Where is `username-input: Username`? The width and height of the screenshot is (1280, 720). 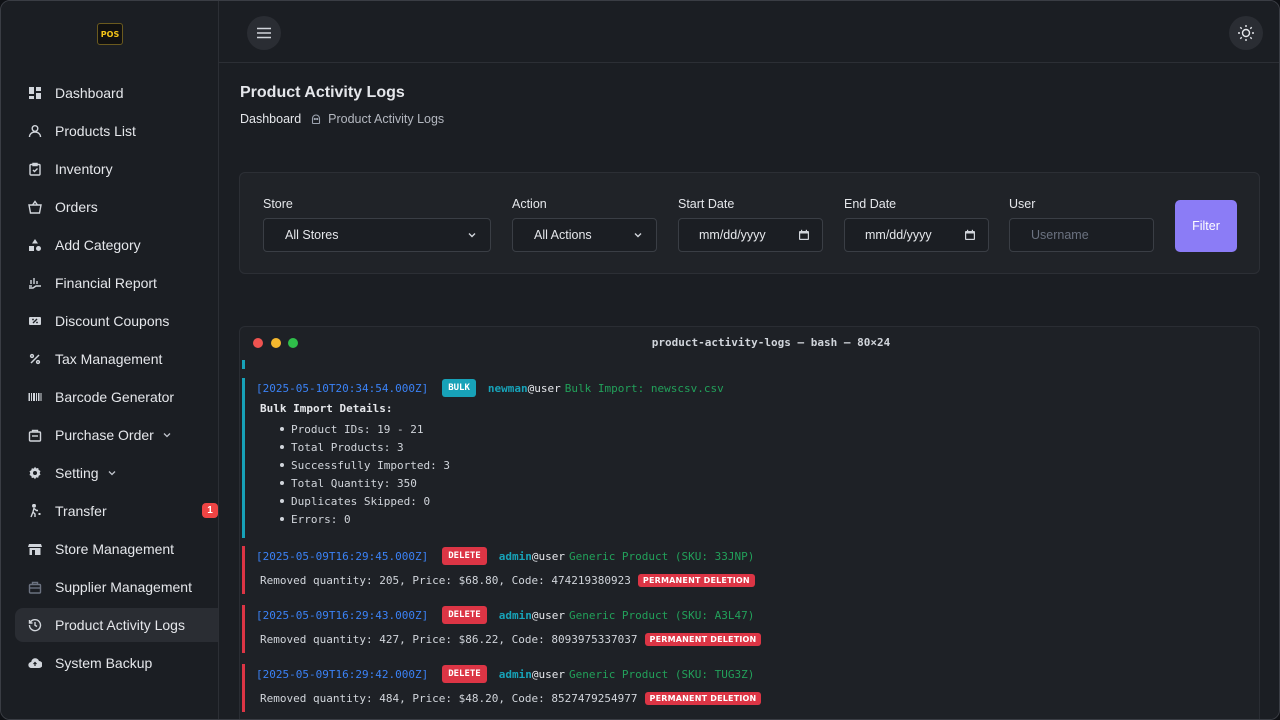
username-input: Username is located at coordinates (1081, 235).